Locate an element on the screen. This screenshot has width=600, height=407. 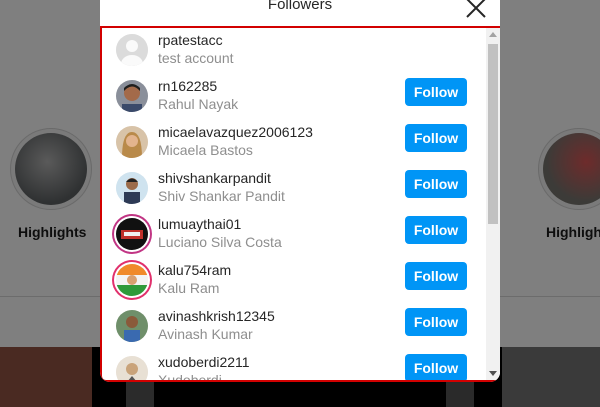
full-name: Shiv Shankar Pandit is located at coordinates (221, 196).